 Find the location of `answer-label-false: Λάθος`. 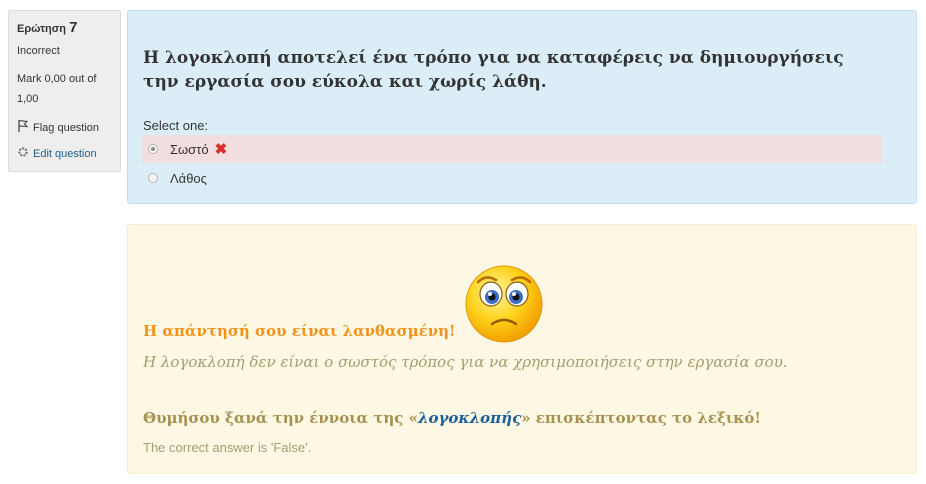

answer-label-false: Λάθος is located at coordinates (188, 178).